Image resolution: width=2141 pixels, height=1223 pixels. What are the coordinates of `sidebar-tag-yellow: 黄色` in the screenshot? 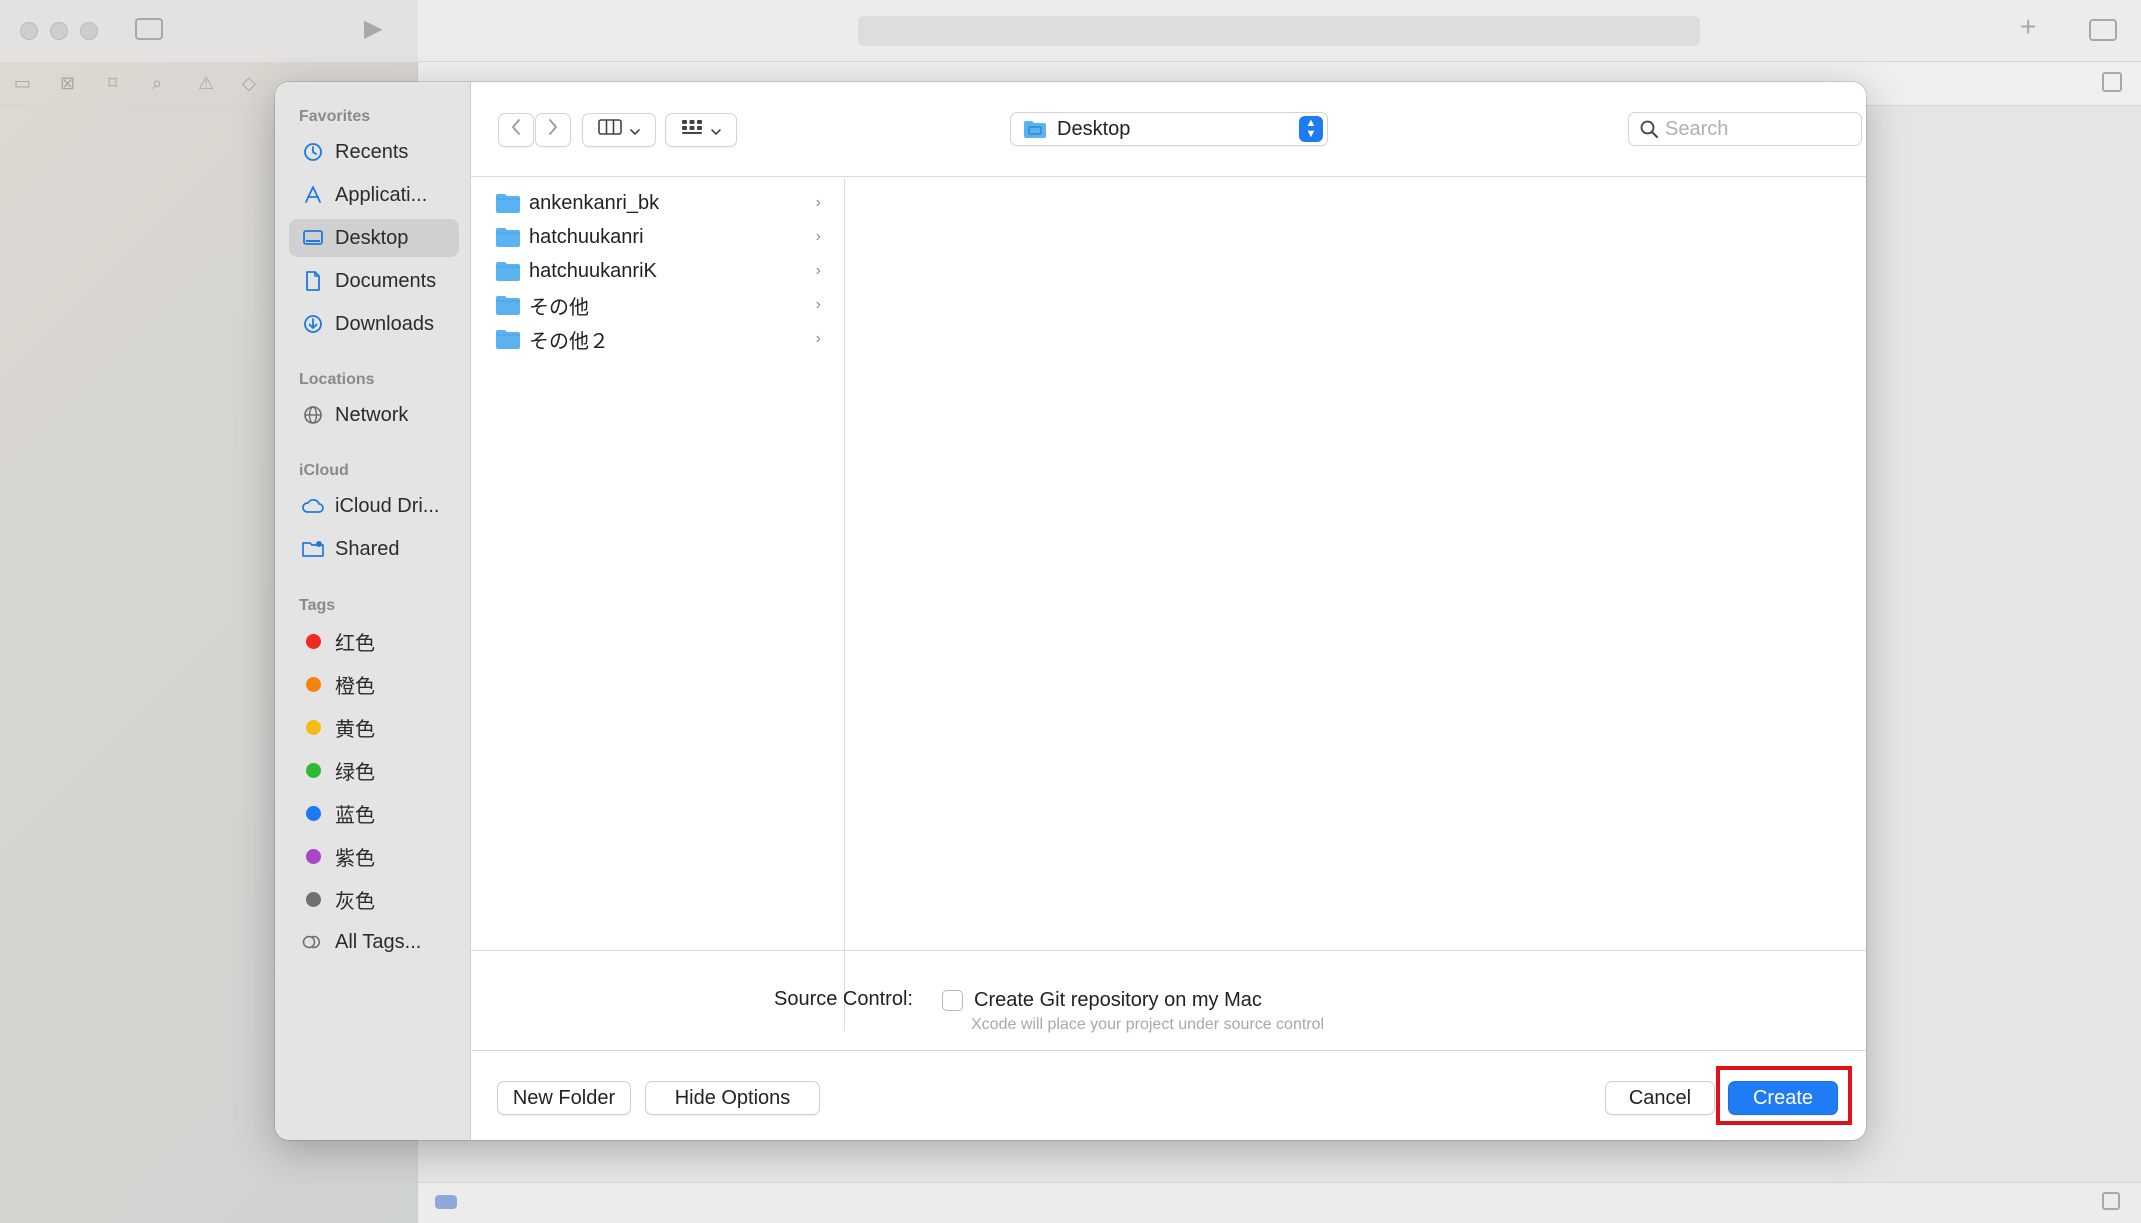 It's located at (374, 727).